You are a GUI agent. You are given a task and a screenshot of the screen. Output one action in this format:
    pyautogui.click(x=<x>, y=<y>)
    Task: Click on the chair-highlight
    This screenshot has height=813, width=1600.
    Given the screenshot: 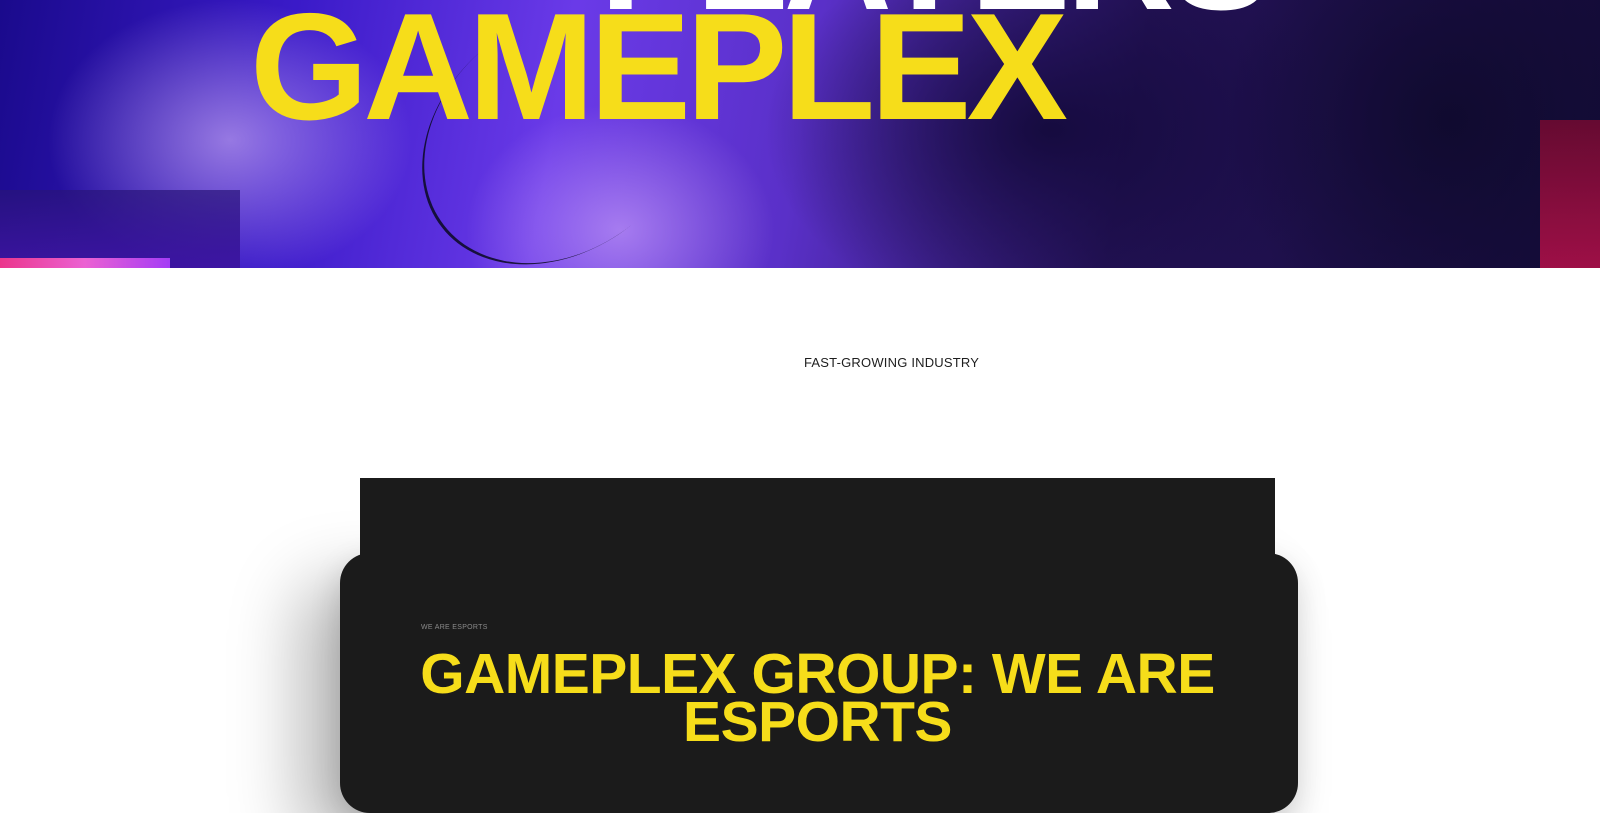 What is the action you would take?
    pyautogui.click(x=1570, y=194)
    